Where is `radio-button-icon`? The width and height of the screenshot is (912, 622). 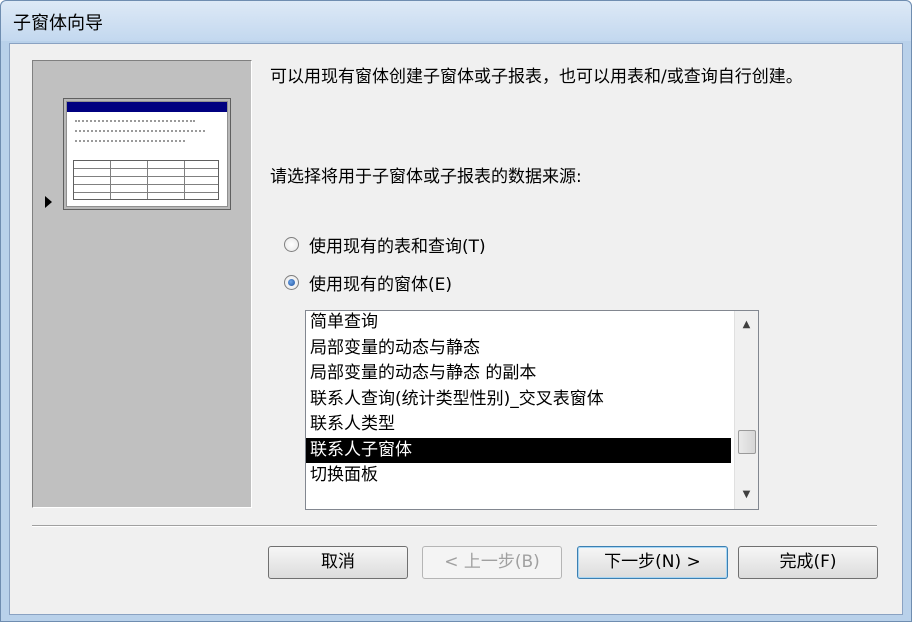
radio-button-icon is located at coordinates (291, 244).